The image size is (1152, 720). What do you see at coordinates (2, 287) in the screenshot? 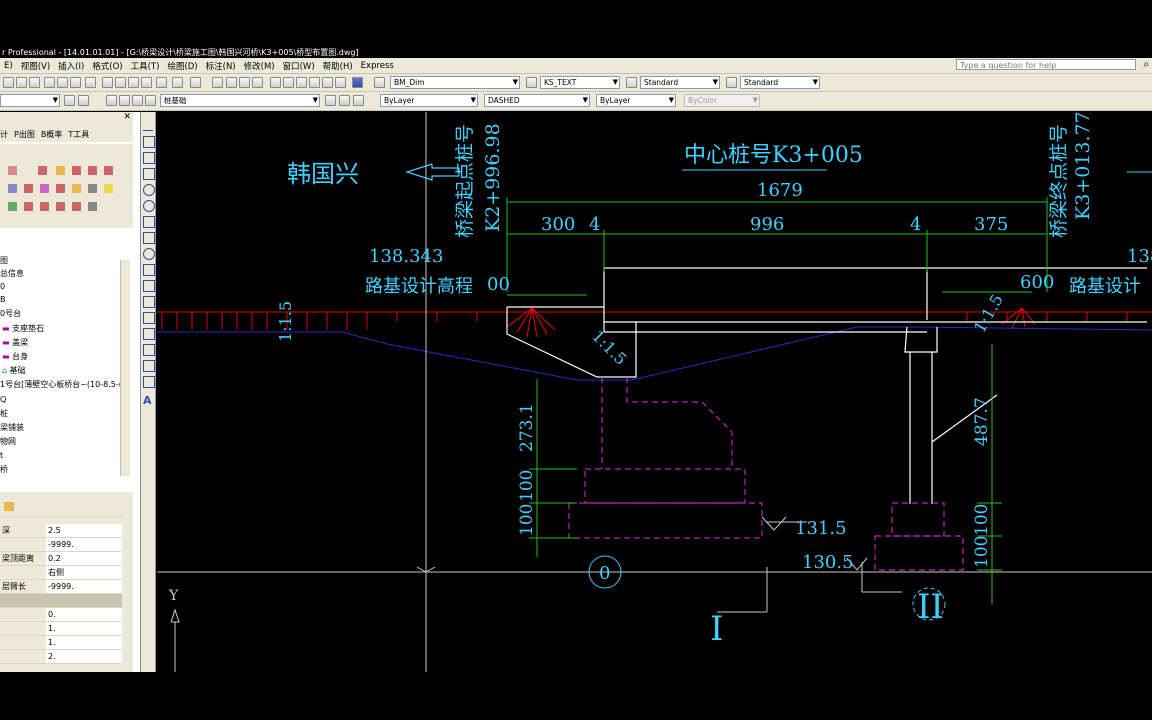
I see `tree-item: 0` at bounding box center [2, 287].